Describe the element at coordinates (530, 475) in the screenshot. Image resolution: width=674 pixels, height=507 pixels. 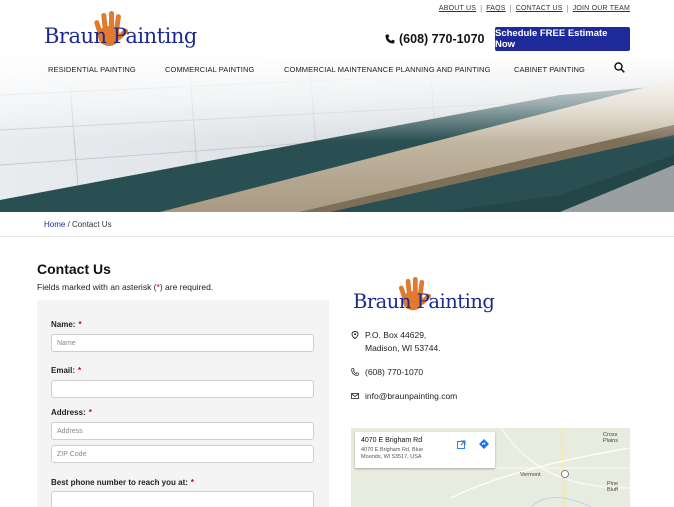
I see `map-label: Vermont` at that location.